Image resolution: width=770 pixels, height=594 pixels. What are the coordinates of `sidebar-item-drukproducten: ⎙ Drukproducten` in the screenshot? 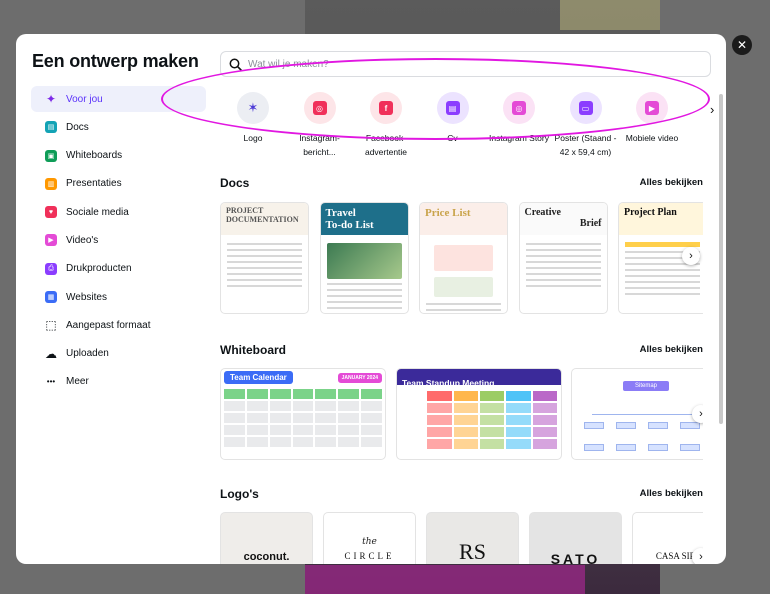 It's located at (118, 269).